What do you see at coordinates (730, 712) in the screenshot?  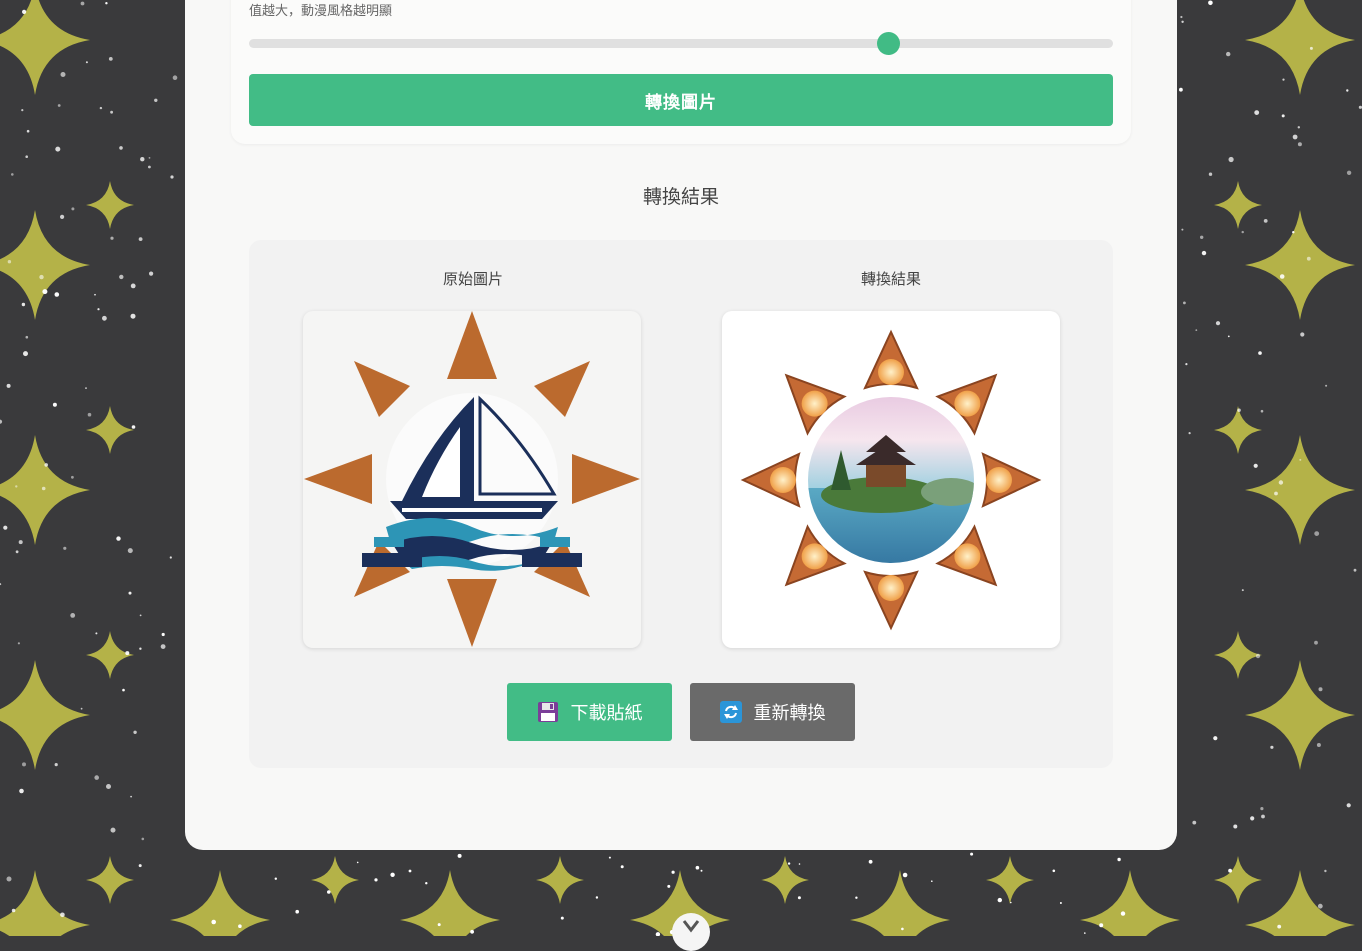 I see `refresh-icon` at bounding box center [730, 712].